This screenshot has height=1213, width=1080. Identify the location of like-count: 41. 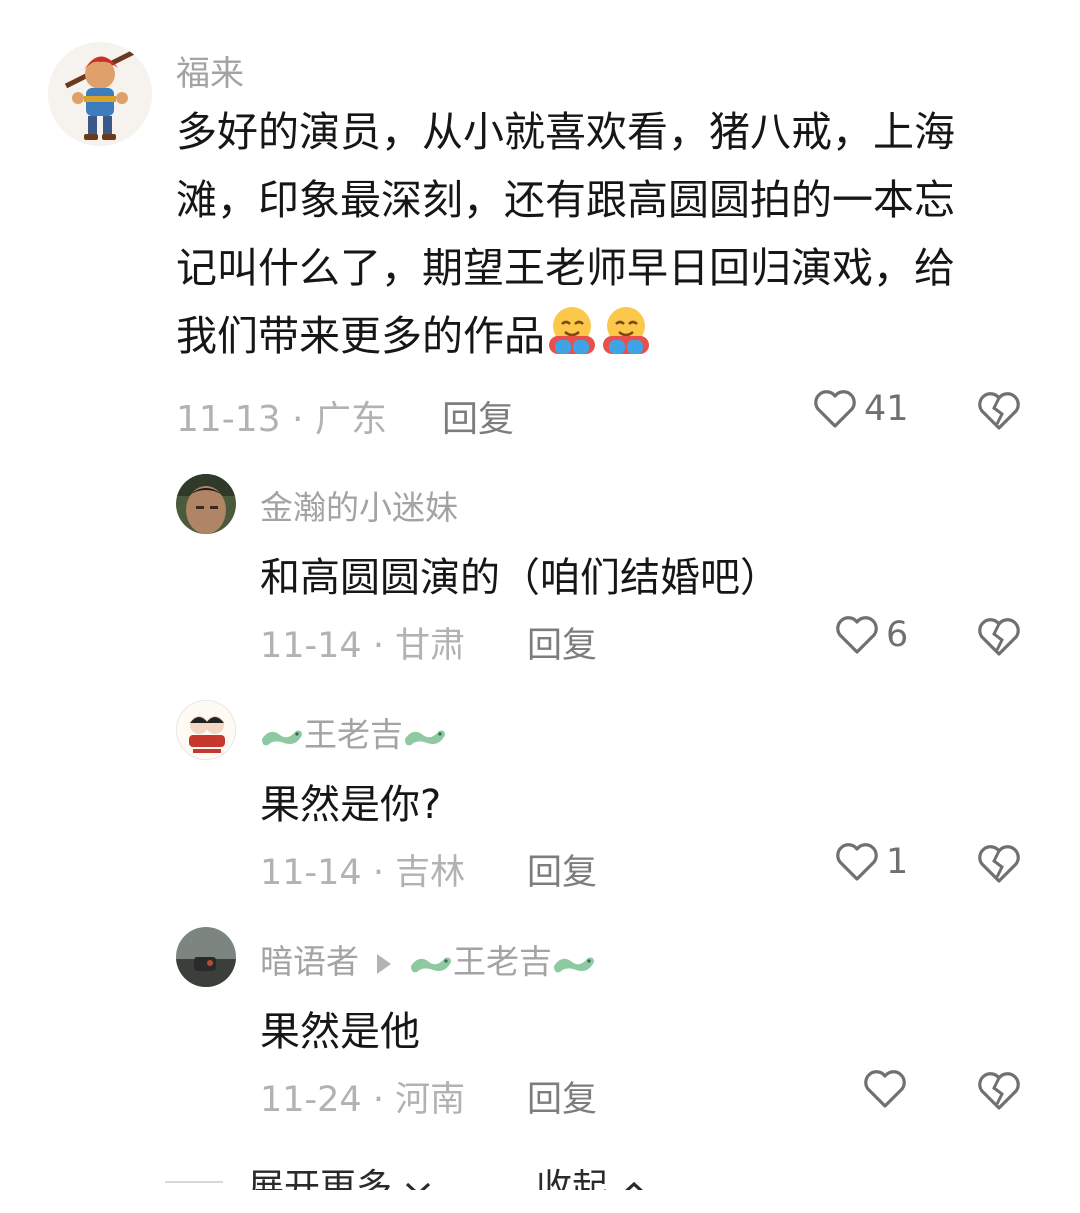
(886, 409).